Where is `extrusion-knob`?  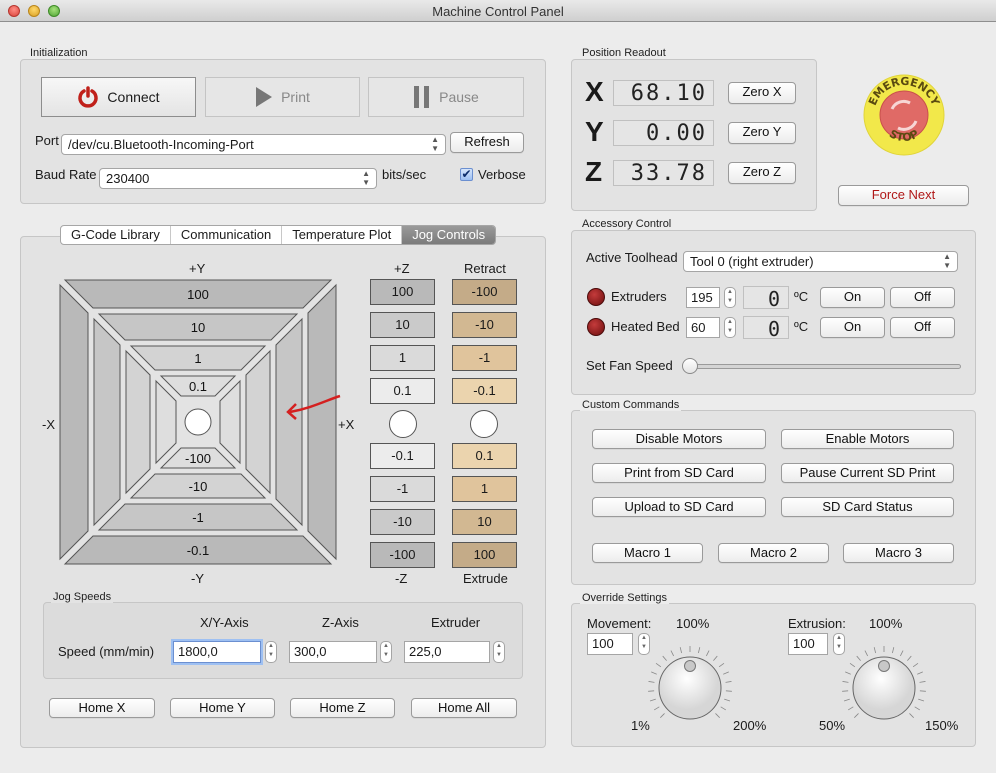
extrusion-knob is located at coordinates (884, 688).